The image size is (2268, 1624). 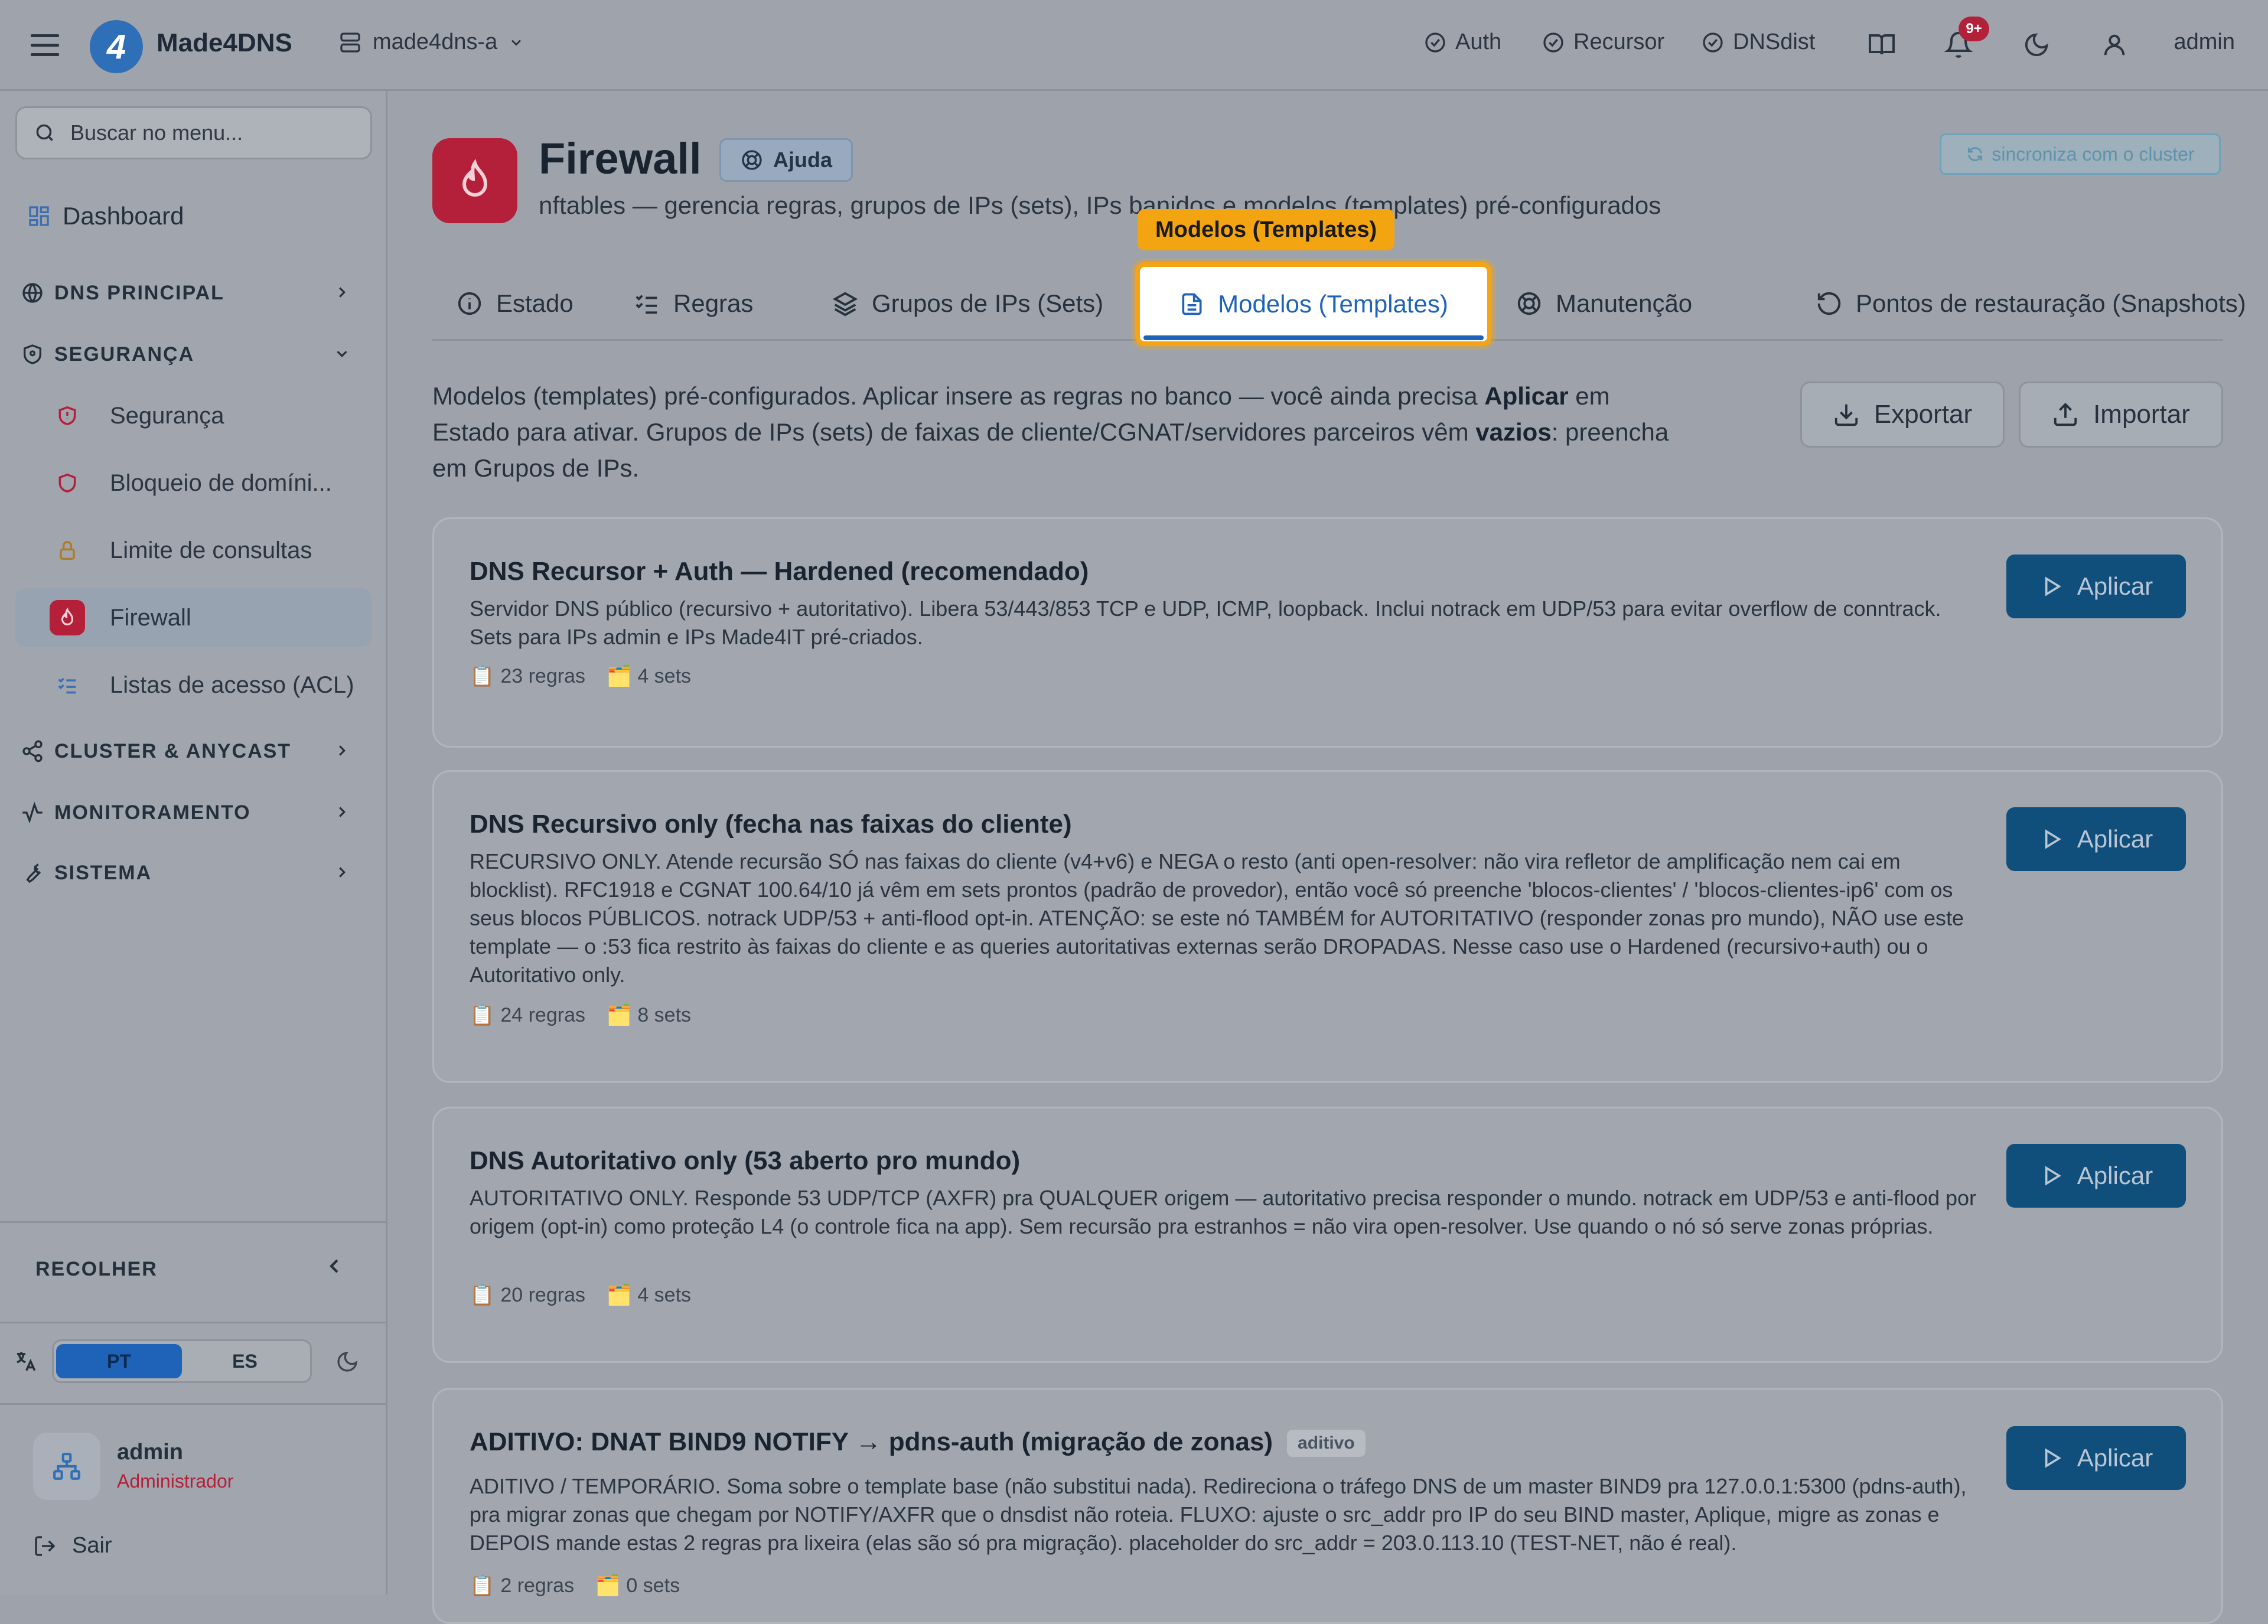 What do you see at coordinates (193, 216) in the screenshot?
I see `sidebar-item-dashboard: Dashboard` at bounding box center [193, 216].